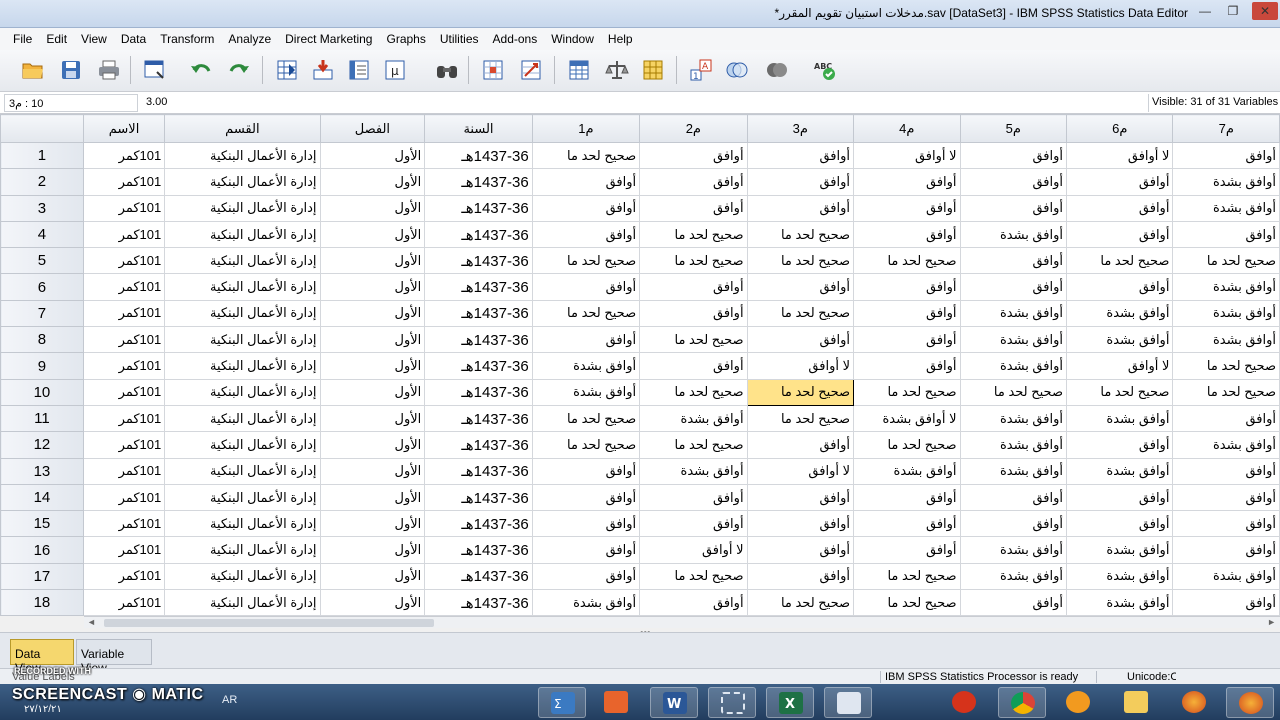 Image resolution: width=1280 pixels, height=720 pixels. Describe the element at coordinates (620, 39) in the screenshot. I see `menu-help: Help` at that location.